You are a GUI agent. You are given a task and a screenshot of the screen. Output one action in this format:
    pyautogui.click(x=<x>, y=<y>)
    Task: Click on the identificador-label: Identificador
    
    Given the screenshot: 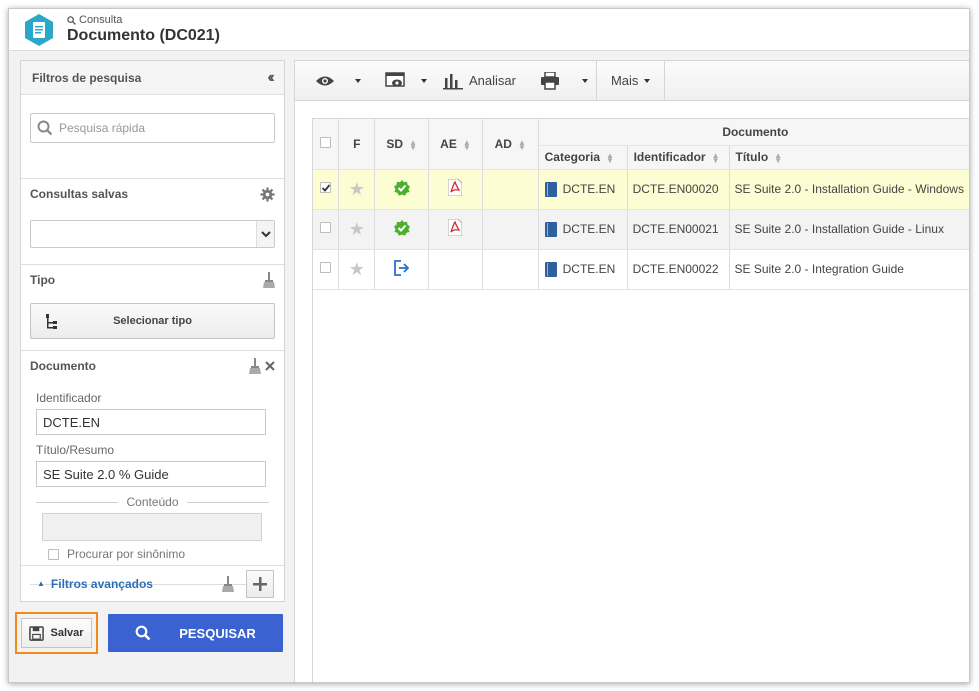 What is the action you would take?
    pyautogui.click(x=69, y=398)
    